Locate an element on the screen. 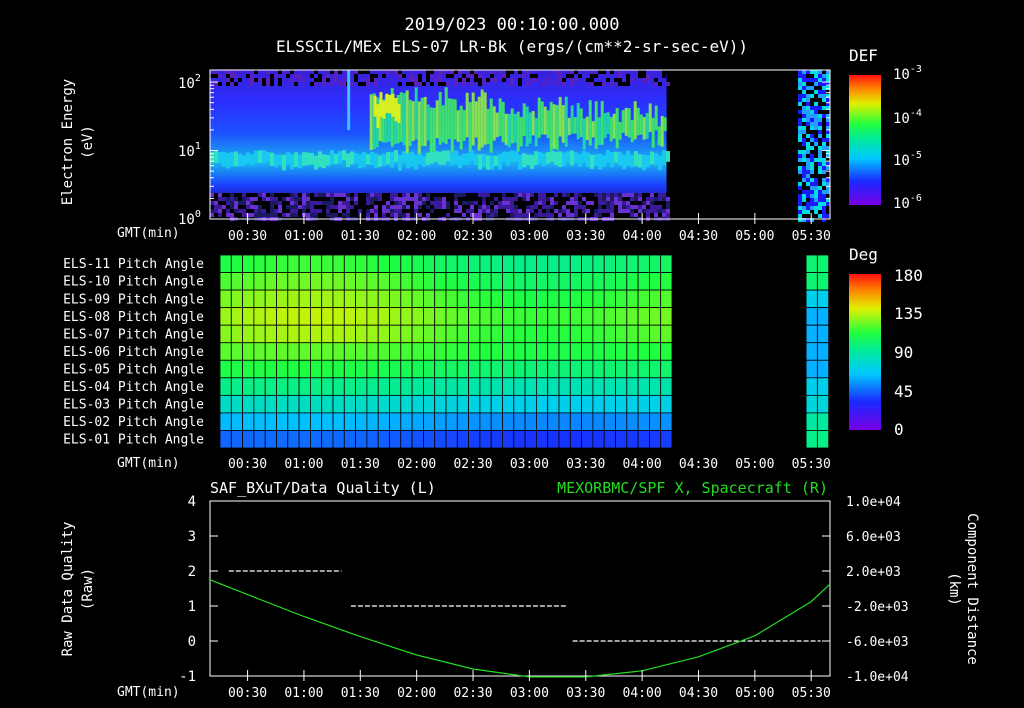  distance-tick-label: 2.0e+03 is located at coordinates (873, 572).